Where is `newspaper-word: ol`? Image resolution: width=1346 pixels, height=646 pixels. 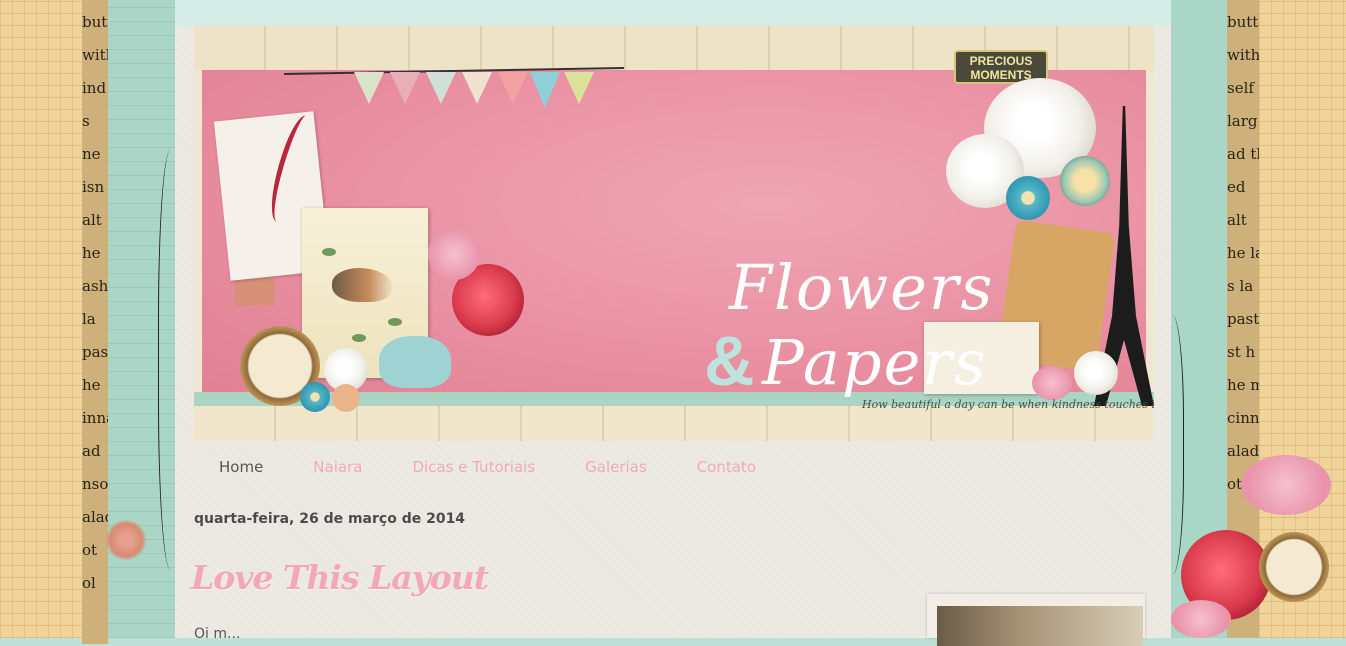 newspaper-word: ol is located at coordinates (89, 583).